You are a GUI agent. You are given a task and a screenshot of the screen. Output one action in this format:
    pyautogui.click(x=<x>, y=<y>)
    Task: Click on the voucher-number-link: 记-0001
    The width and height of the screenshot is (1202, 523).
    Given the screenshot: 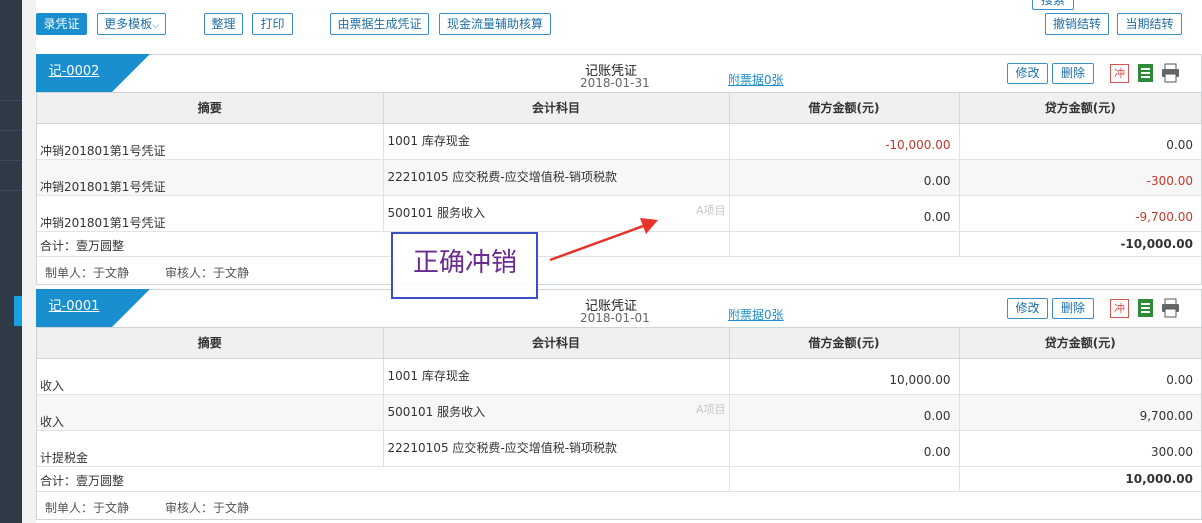 What is the action you would take?
    pyautogui.click(x=74, y=308)
    